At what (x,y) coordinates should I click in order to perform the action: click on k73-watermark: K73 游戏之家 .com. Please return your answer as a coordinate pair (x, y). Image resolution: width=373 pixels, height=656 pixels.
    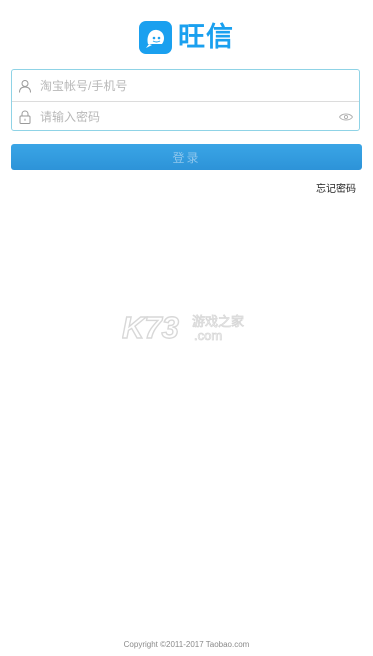
    Looking at the image, I should click on (183, 326).